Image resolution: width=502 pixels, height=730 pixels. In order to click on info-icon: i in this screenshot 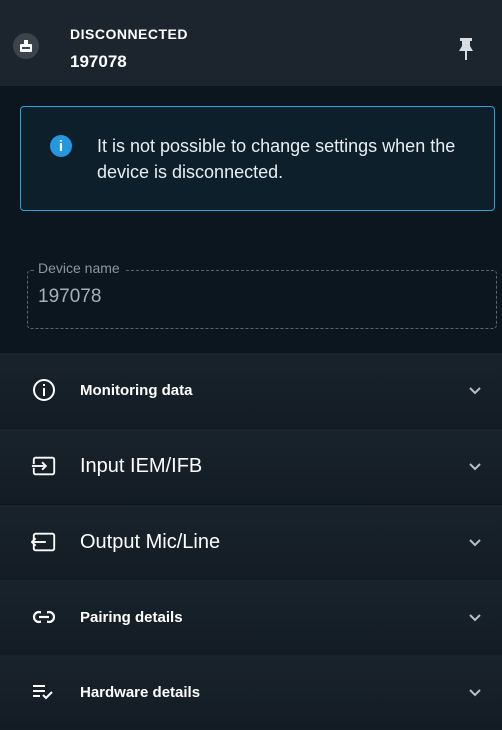, I will do `click(61, 146)`.